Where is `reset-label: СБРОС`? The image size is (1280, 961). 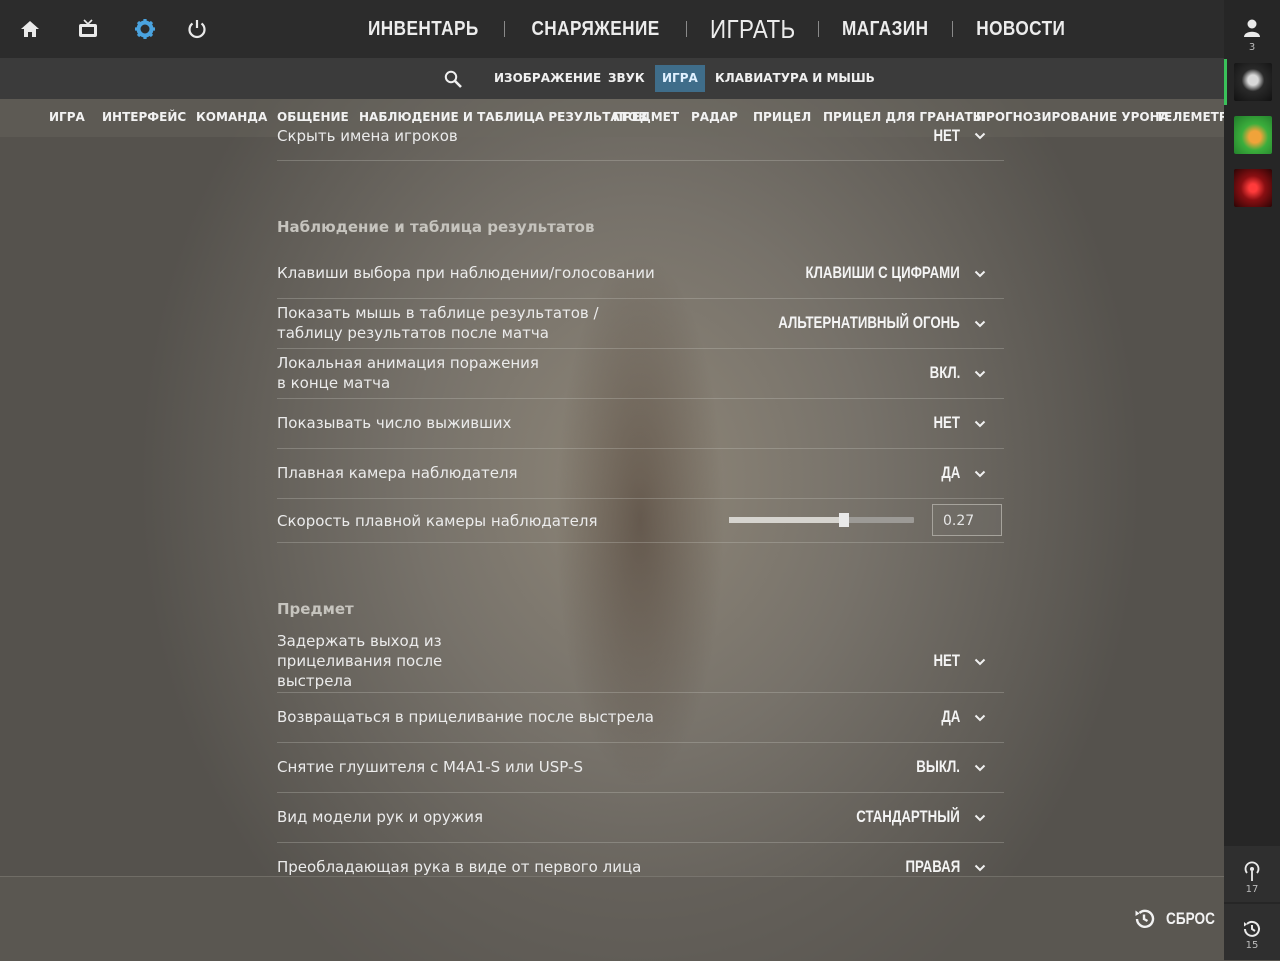
reset-label: СБРОС is located at coordinates (1190, 918).